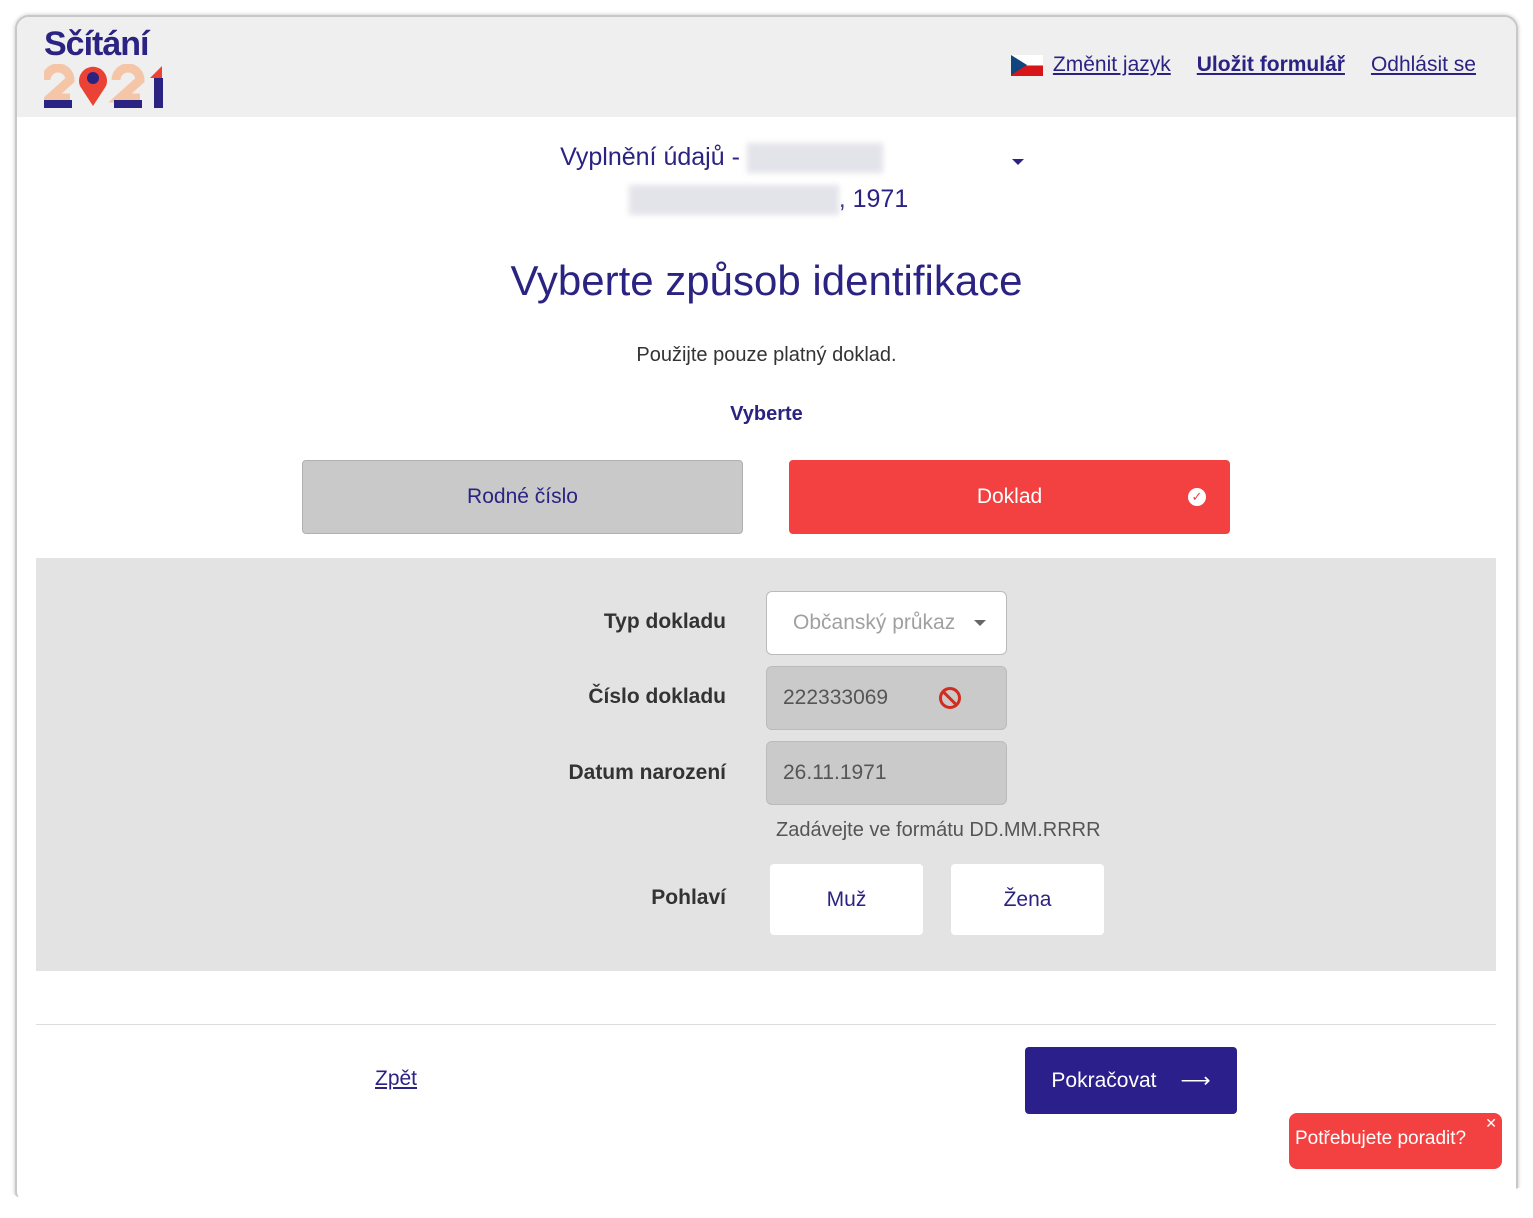 The image size is (1533, 1218). What do you see at coordinates (1104, 1080) in the screenshot?
I see `continue-label: Pokračovat` at bounding box center [1104, 1080].